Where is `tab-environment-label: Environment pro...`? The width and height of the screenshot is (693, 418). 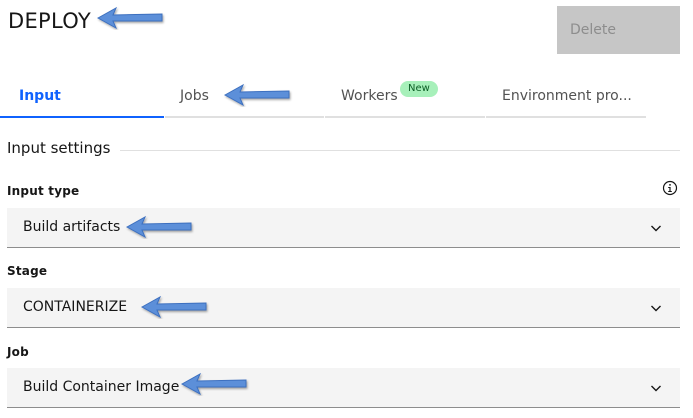
tab-environment-label: Environment pro... is located at coordinates (567, 96).